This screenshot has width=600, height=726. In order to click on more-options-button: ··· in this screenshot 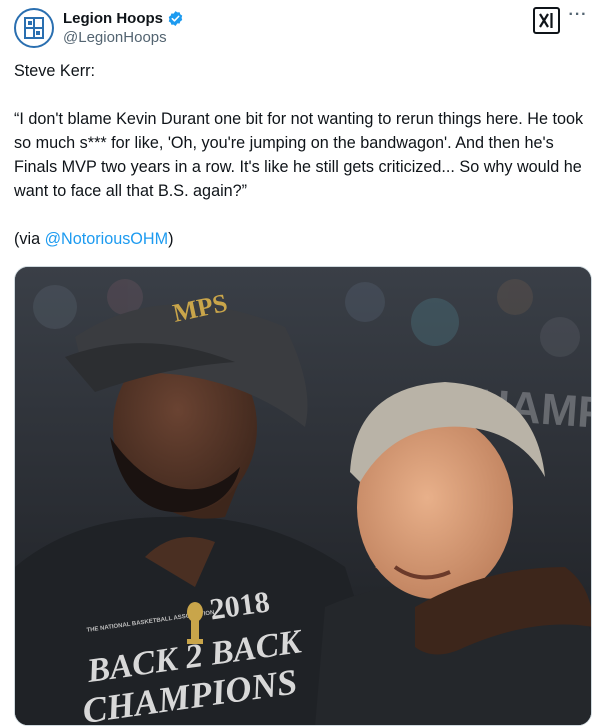, I will do `click(578, 17)`.